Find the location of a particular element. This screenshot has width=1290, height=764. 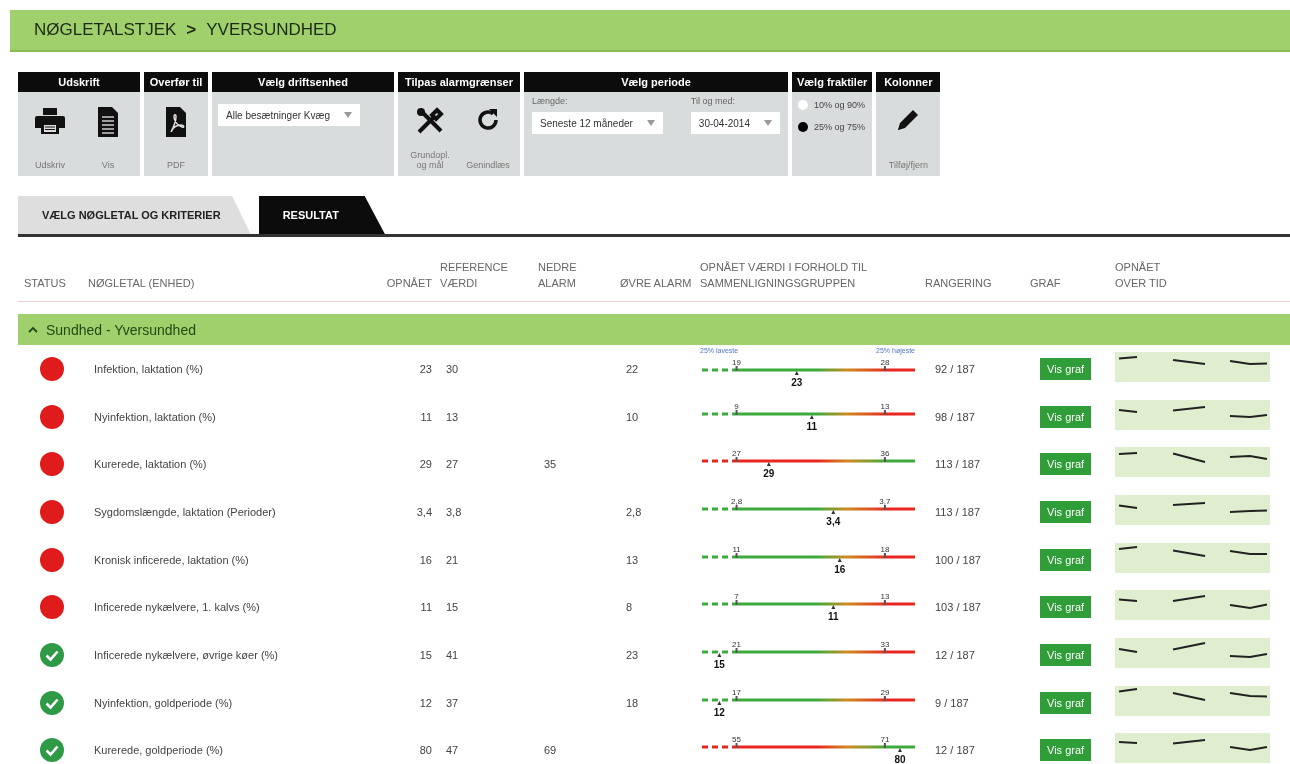

toolbar-button: PDF is located at coordinates (176, 134).